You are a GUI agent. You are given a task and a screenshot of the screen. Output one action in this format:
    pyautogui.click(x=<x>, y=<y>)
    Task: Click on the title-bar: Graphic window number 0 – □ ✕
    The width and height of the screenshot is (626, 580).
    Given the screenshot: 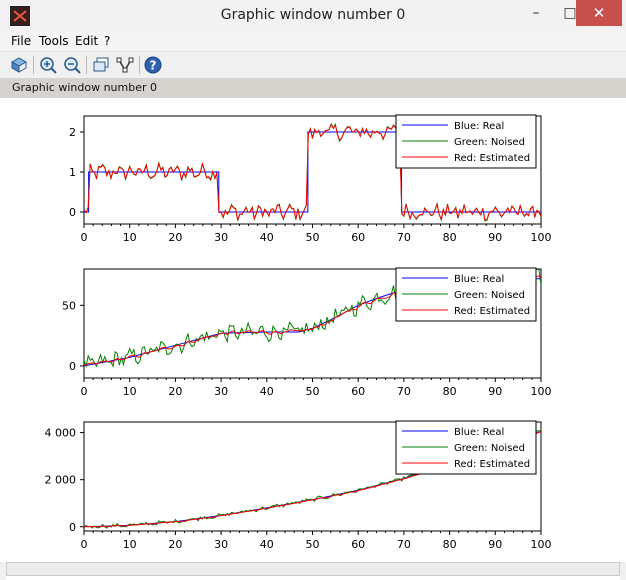 What is the action you would take?
    pyautogui.click(x=313, y=16)
    